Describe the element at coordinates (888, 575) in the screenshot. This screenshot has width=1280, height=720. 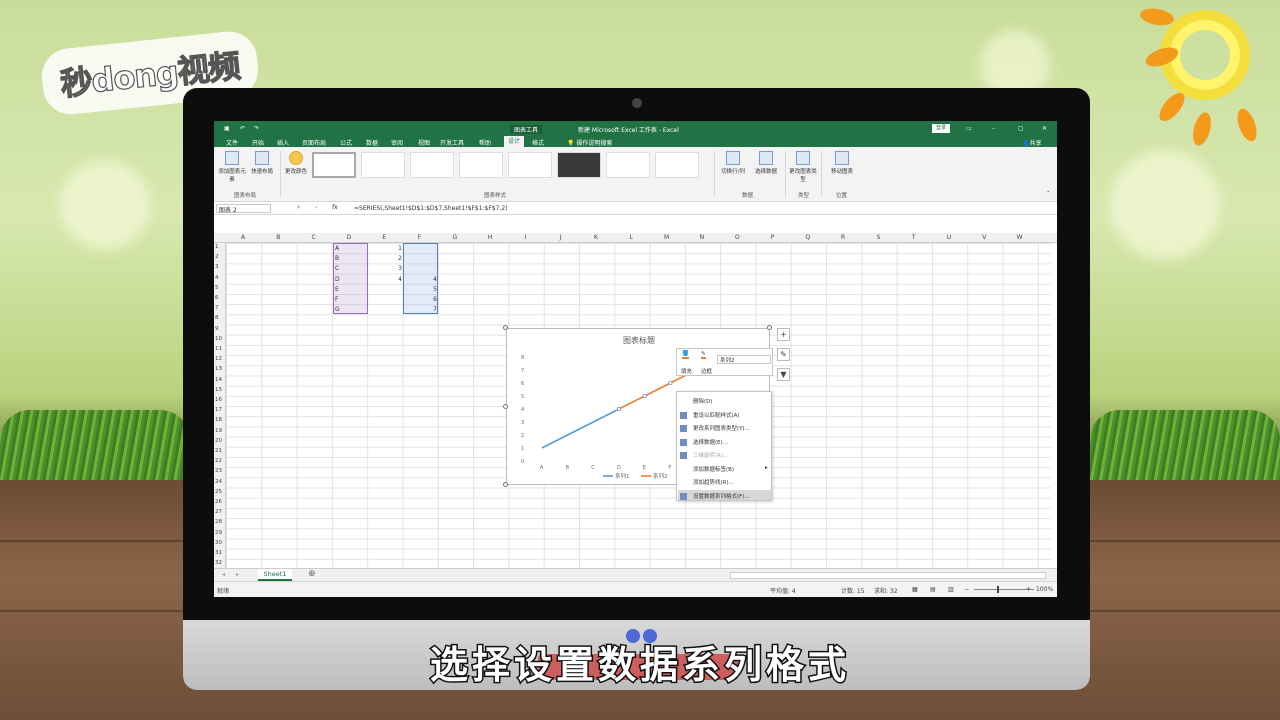
I see `horizontal-scrollbar` at that location.